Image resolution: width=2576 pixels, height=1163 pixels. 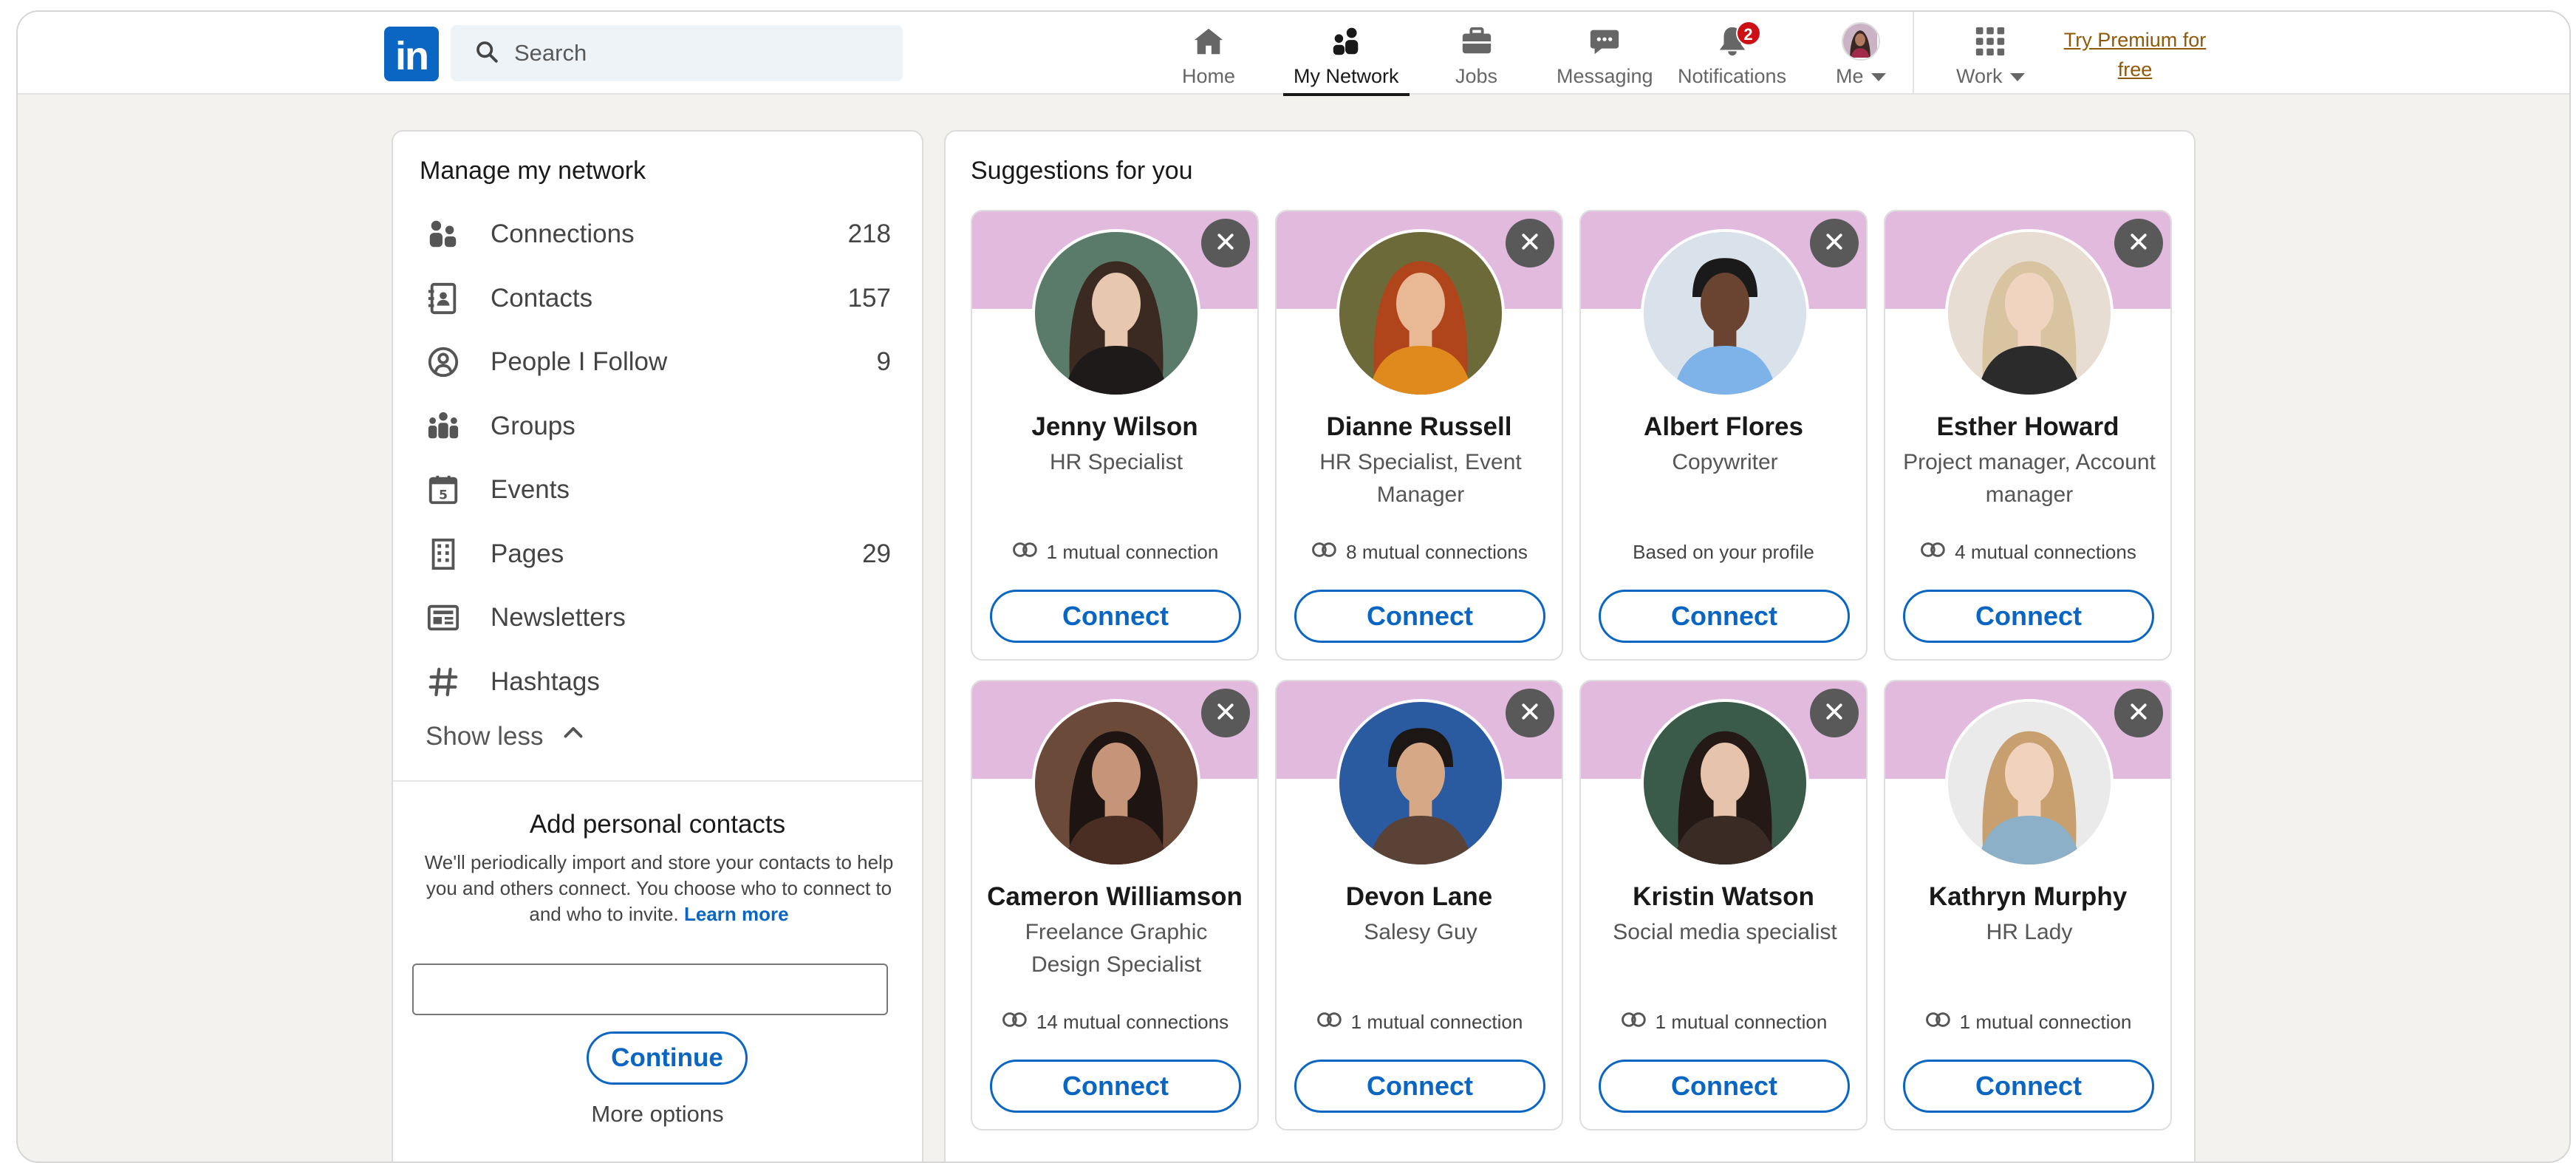 I want to click on avatar, so click(x=1861, y=42).